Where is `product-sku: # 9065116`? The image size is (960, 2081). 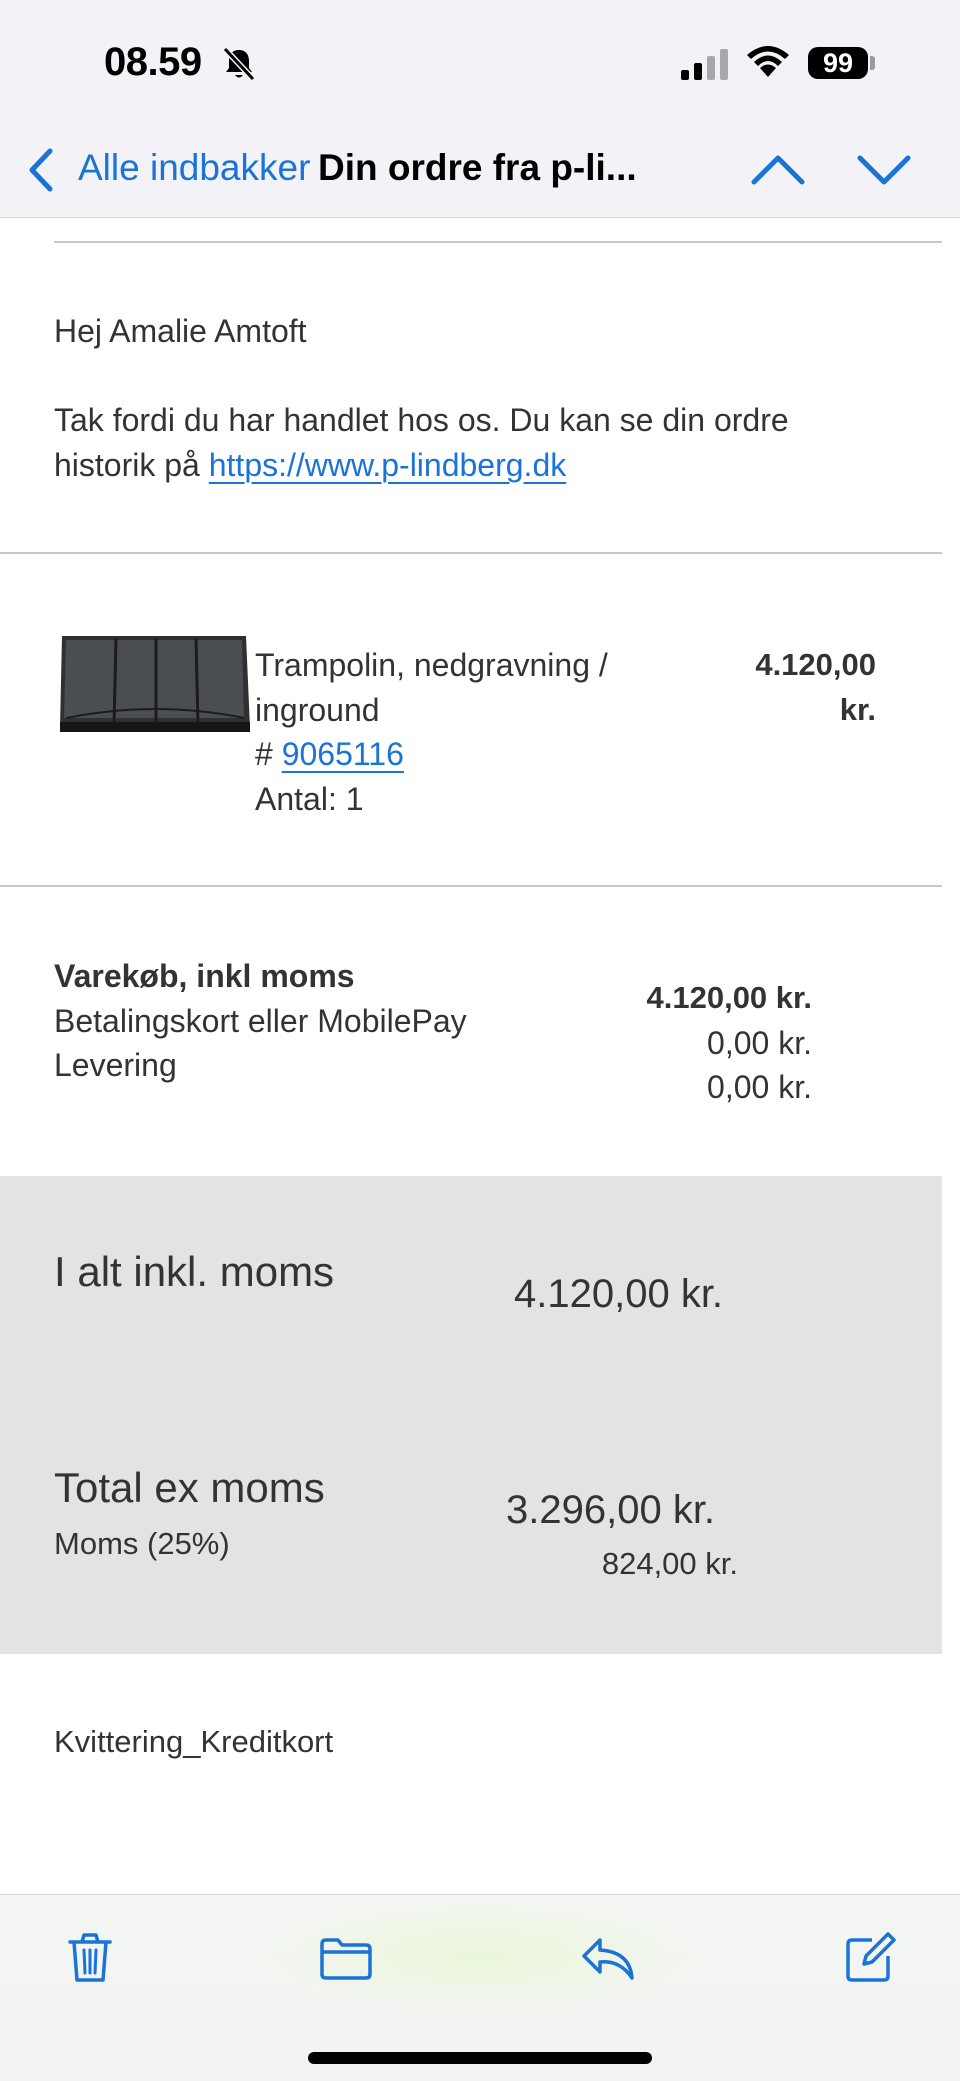 product-sku: # 9065116 is located at coordinates (329, 754).